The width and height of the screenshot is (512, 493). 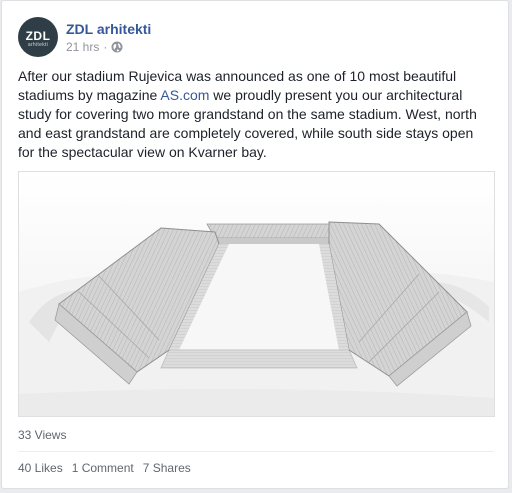 I want to click on footer-divider, so click(x=256, y=451).